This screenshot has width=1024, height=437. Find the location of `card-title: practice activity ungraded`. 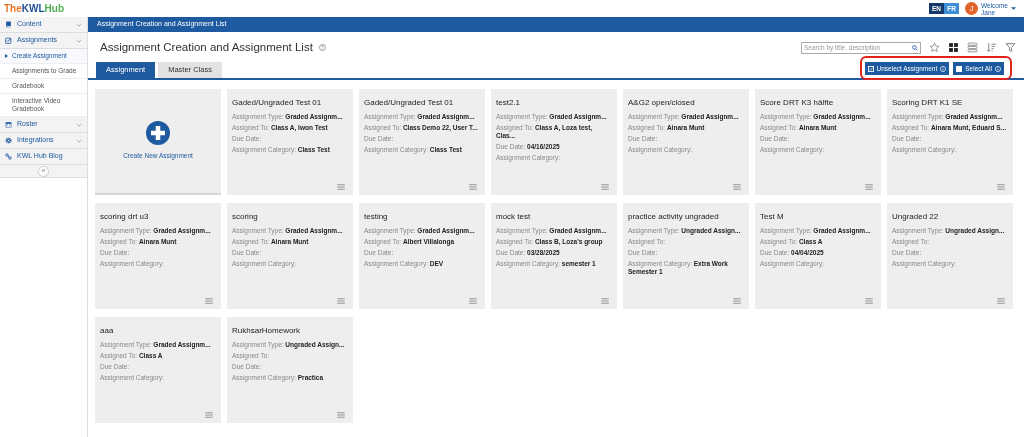

card-title: practice activity ungraded is located at coordinates (674, 217).